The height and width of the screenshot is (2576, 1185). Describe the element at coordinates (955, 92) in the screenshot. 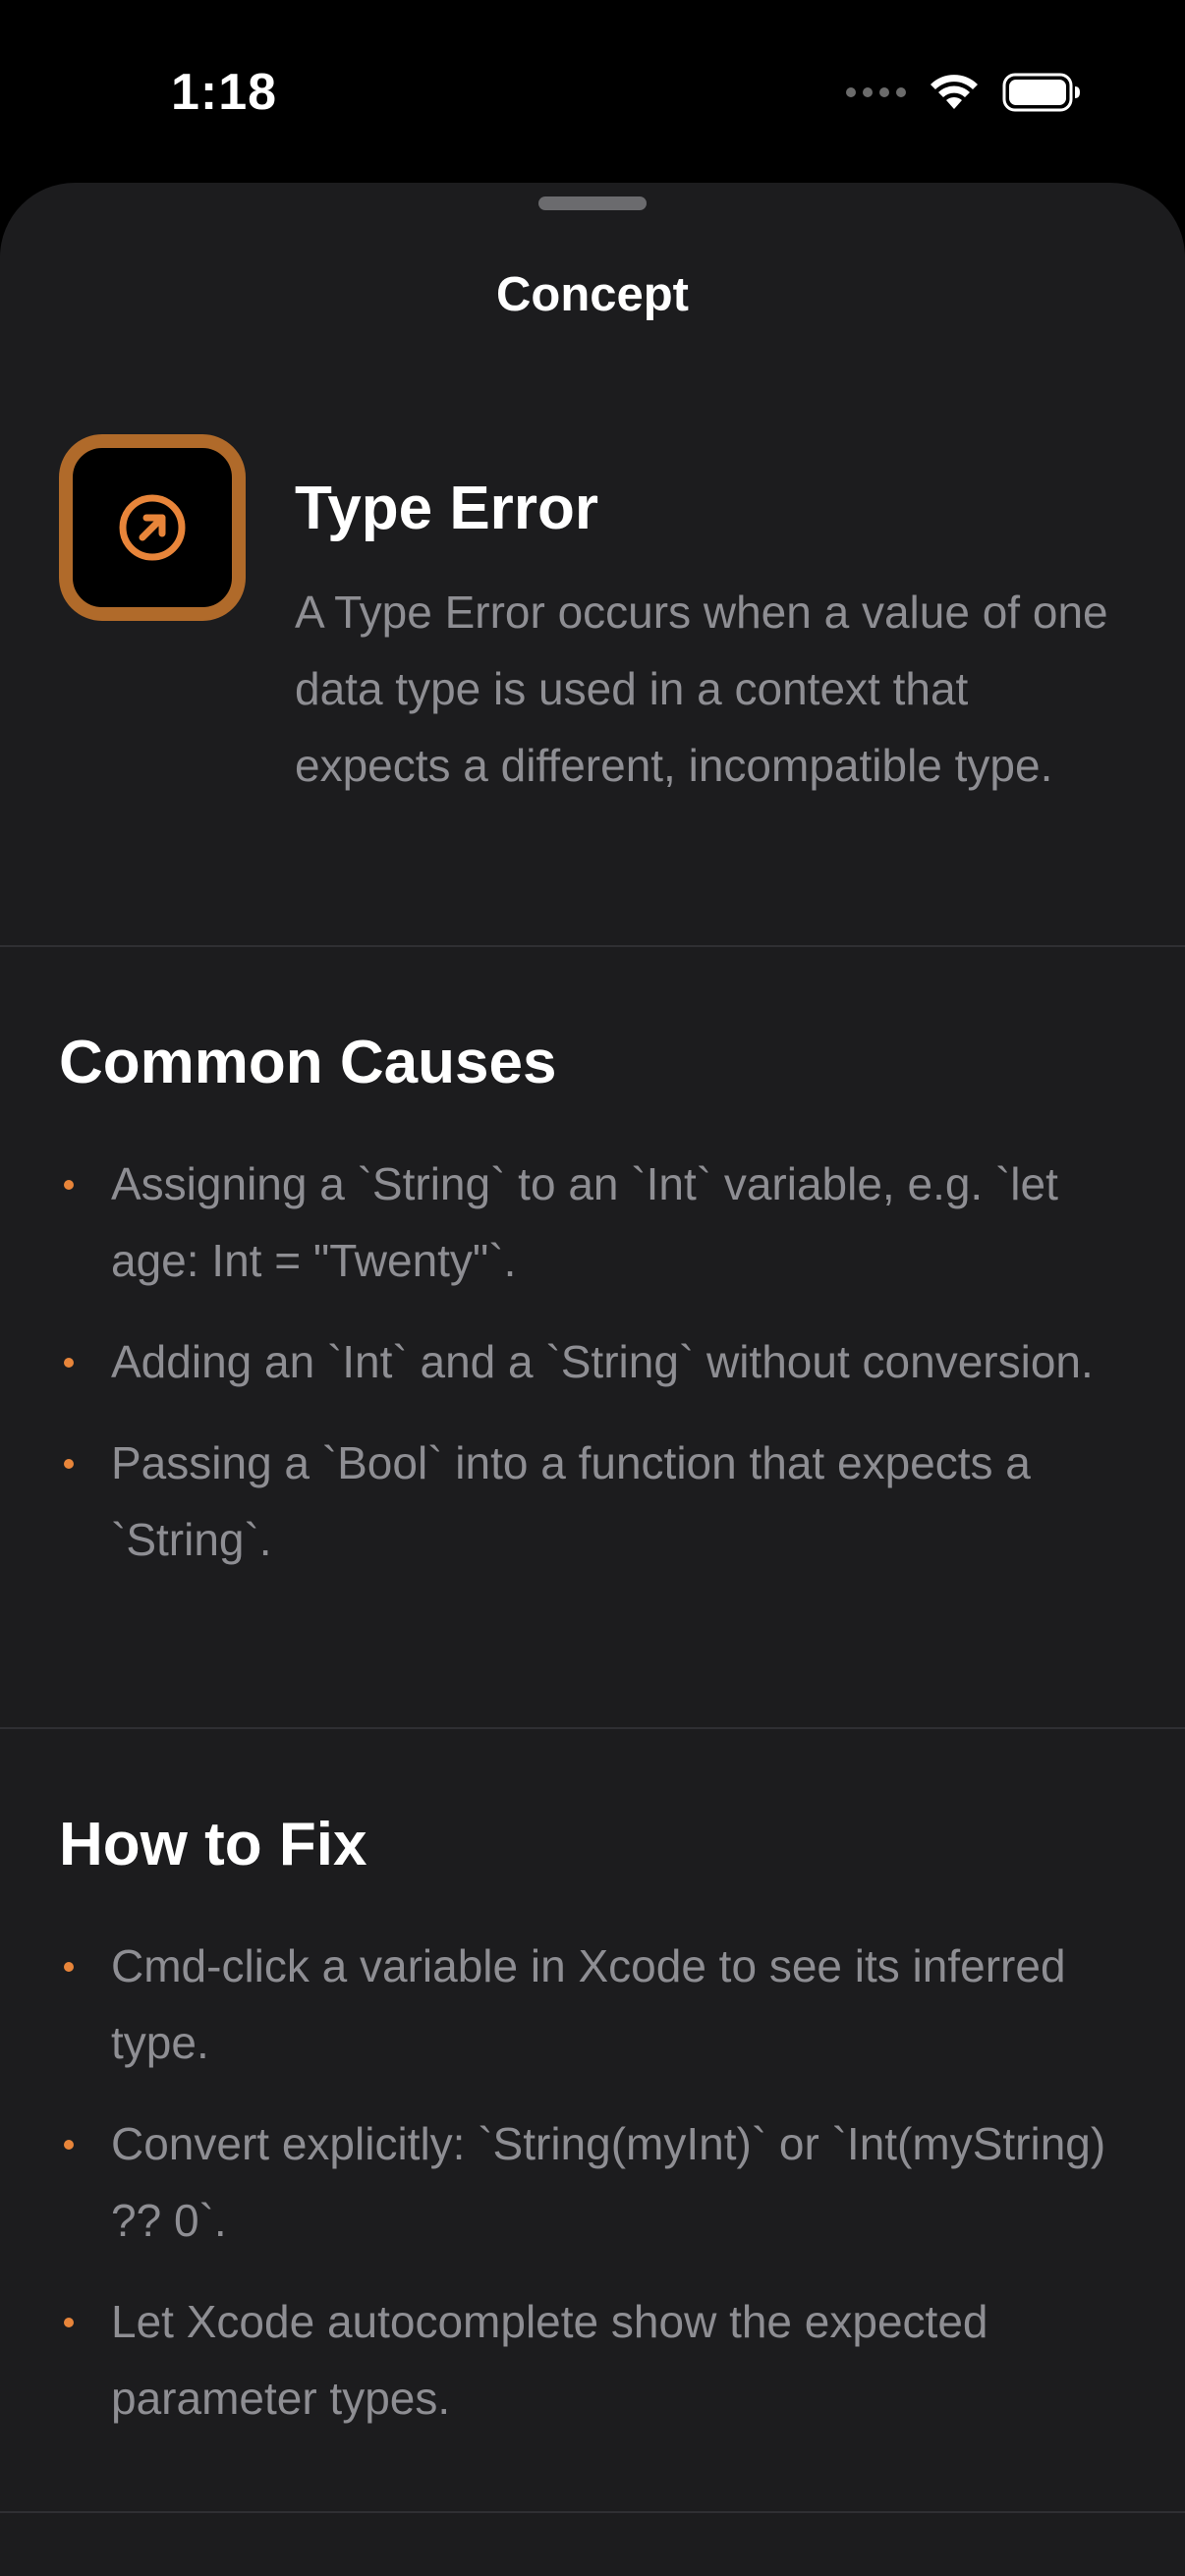

I see `wifi-icon` at that location.